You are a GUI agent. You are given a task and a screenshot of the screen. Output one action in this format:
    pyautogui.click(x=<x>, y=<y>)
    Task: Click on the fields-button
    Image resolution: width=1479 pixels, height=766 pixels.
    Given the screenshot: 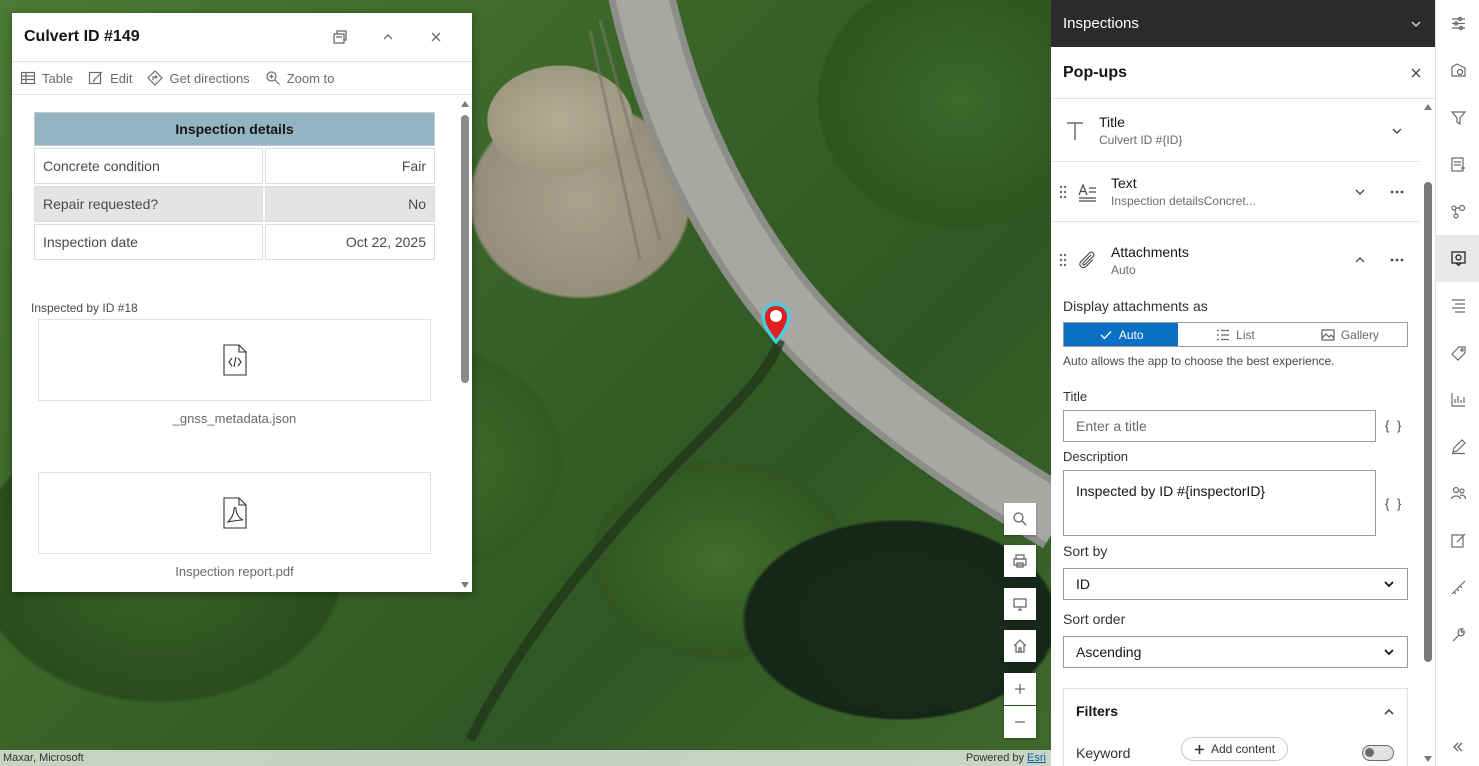 What is the action you would take?
    pyautogui.click(x=1457, y=164)
    